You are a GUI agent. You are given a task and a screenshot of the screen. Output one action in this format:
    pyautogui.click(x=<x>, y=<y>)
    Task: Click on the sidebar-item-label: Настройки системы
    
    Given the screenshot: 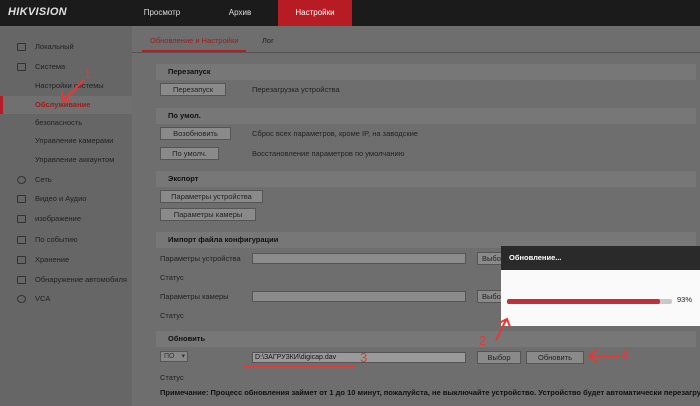 What is the action you would take?
    pyautogui.click(x=69, y=85)
    